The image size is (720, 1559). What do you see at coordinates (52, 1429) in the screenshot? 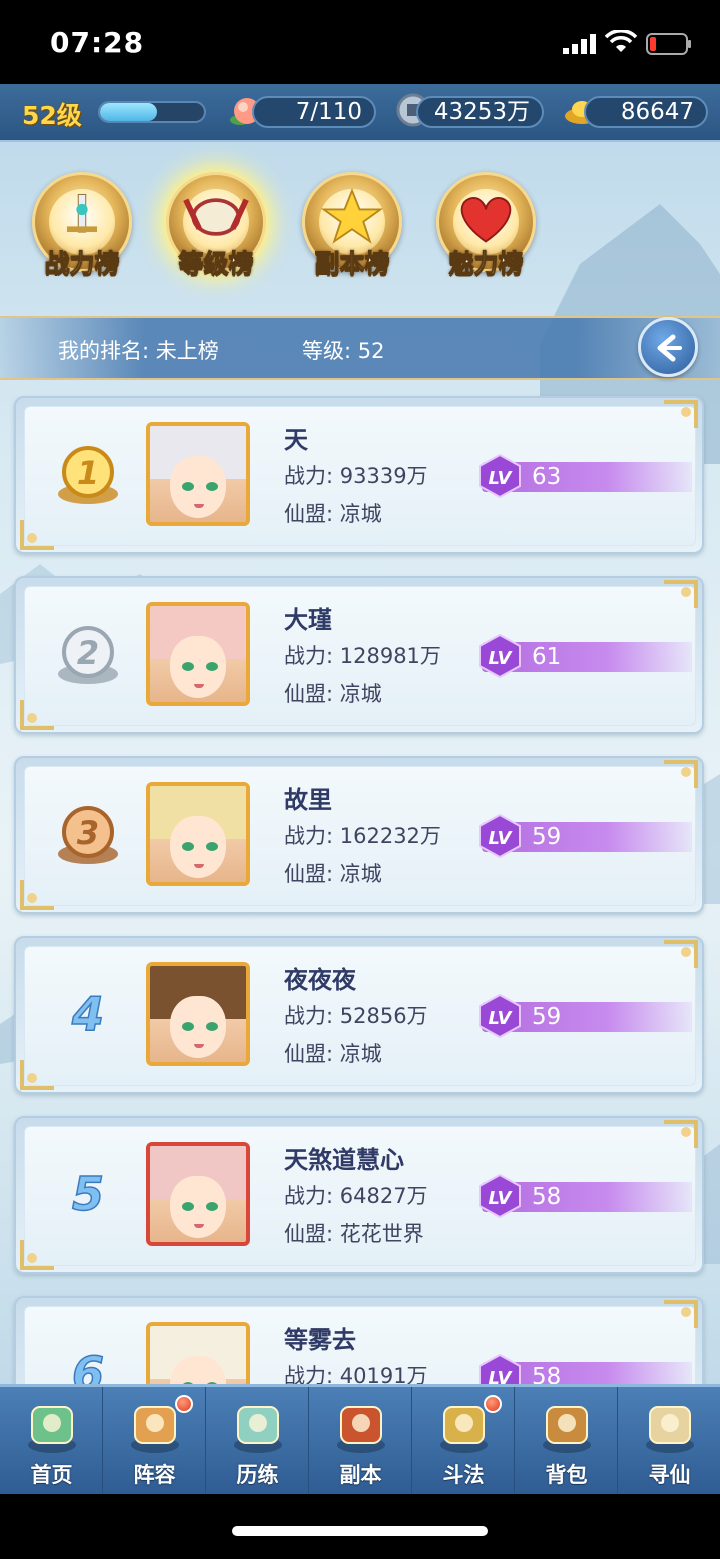
I see `home-island-icon` at bounding box center [52, 1429].